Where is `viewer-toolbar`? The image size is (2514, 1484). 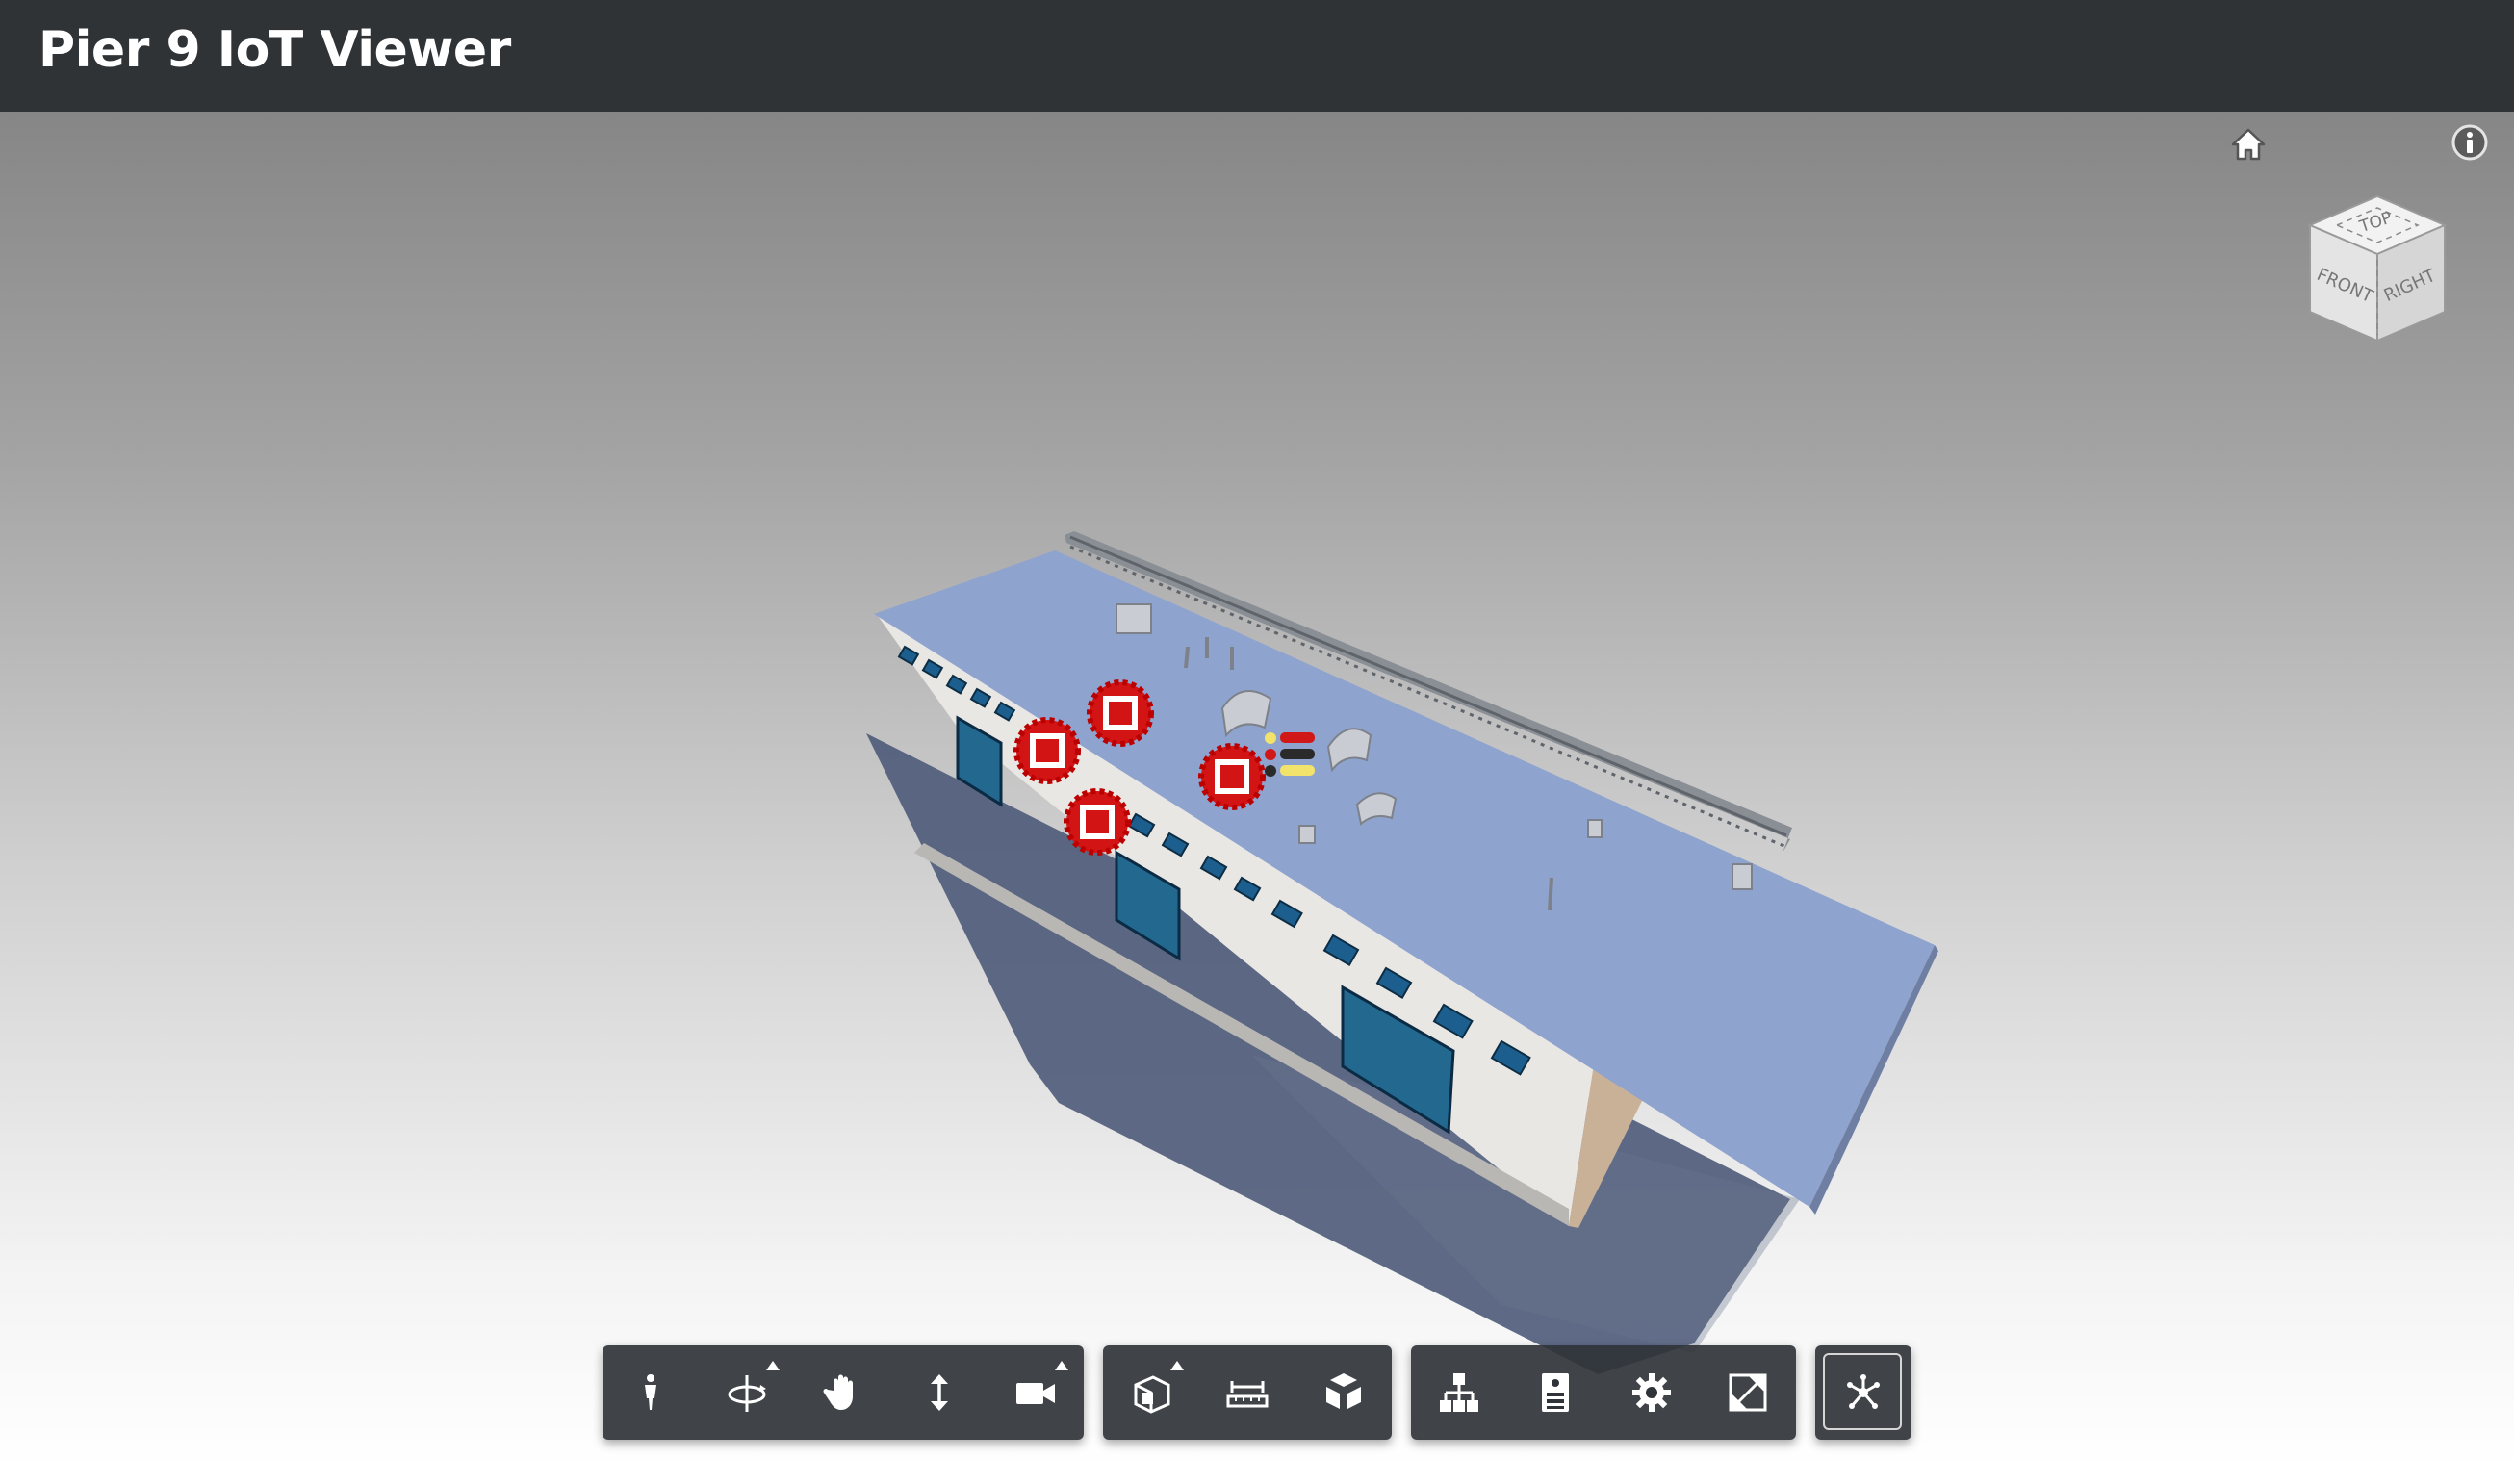
viewer-toolbar is located at coordinates (1257, 1393).